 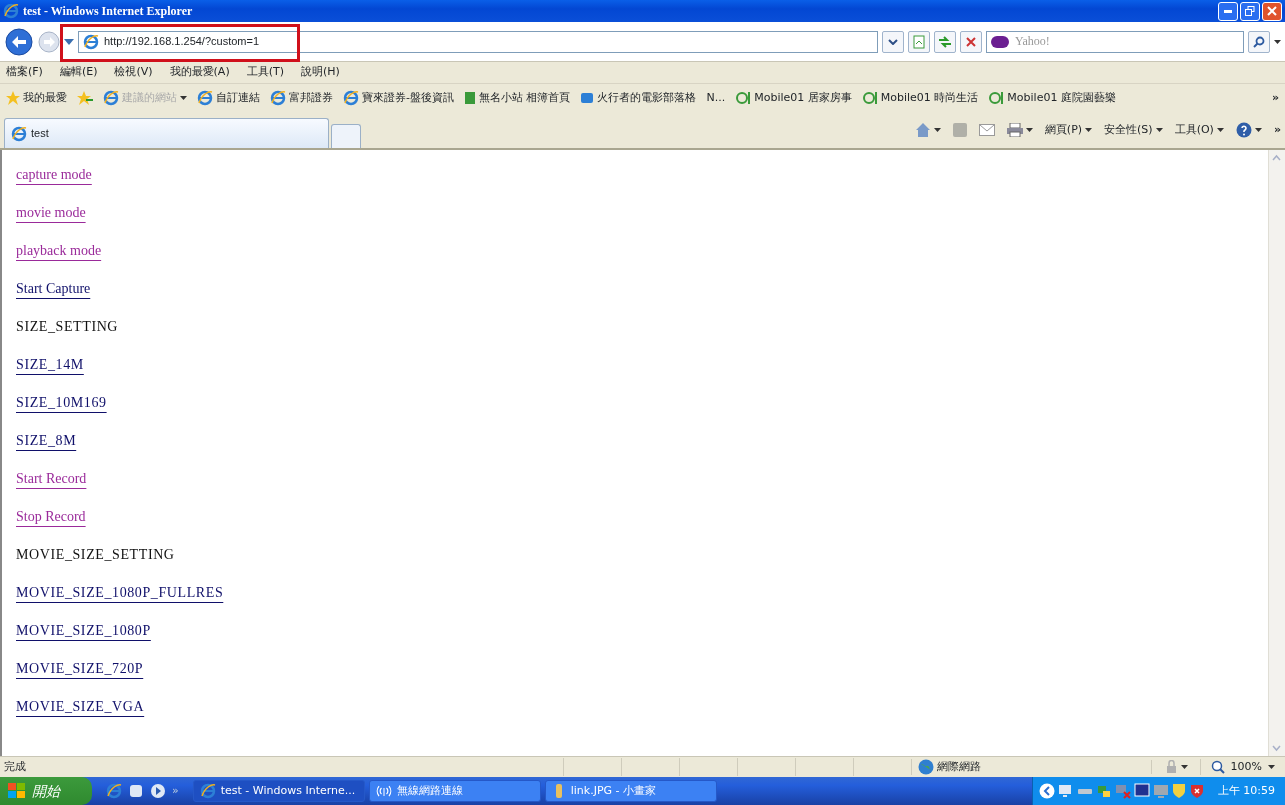 What do you see at coordinates (13, 98) in the screenshot?
I see `star-icon` at bounding box center [13, 98].